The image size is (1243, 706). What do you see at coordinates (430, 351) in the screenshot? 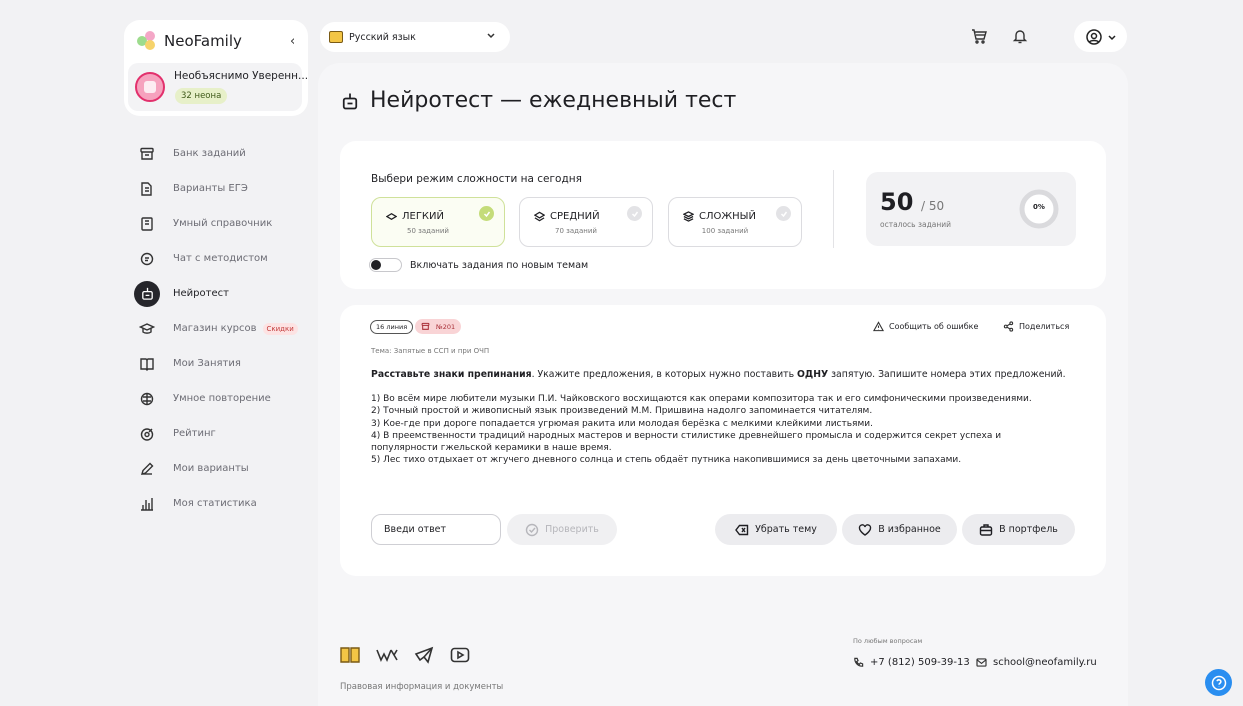
I see `task-topic: Тема: Запятые в ССП и при ОЧП` at bounding box center [430, 351].